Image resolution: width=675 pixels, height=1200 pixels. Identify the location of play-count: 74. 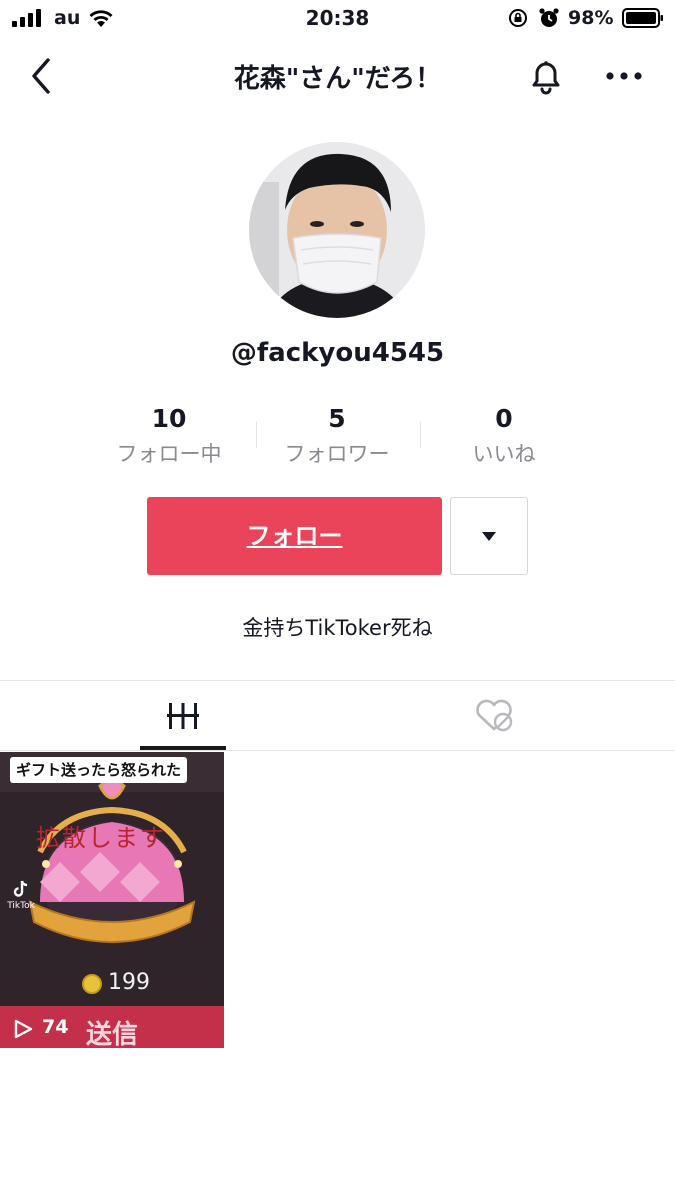
(55, 1027).